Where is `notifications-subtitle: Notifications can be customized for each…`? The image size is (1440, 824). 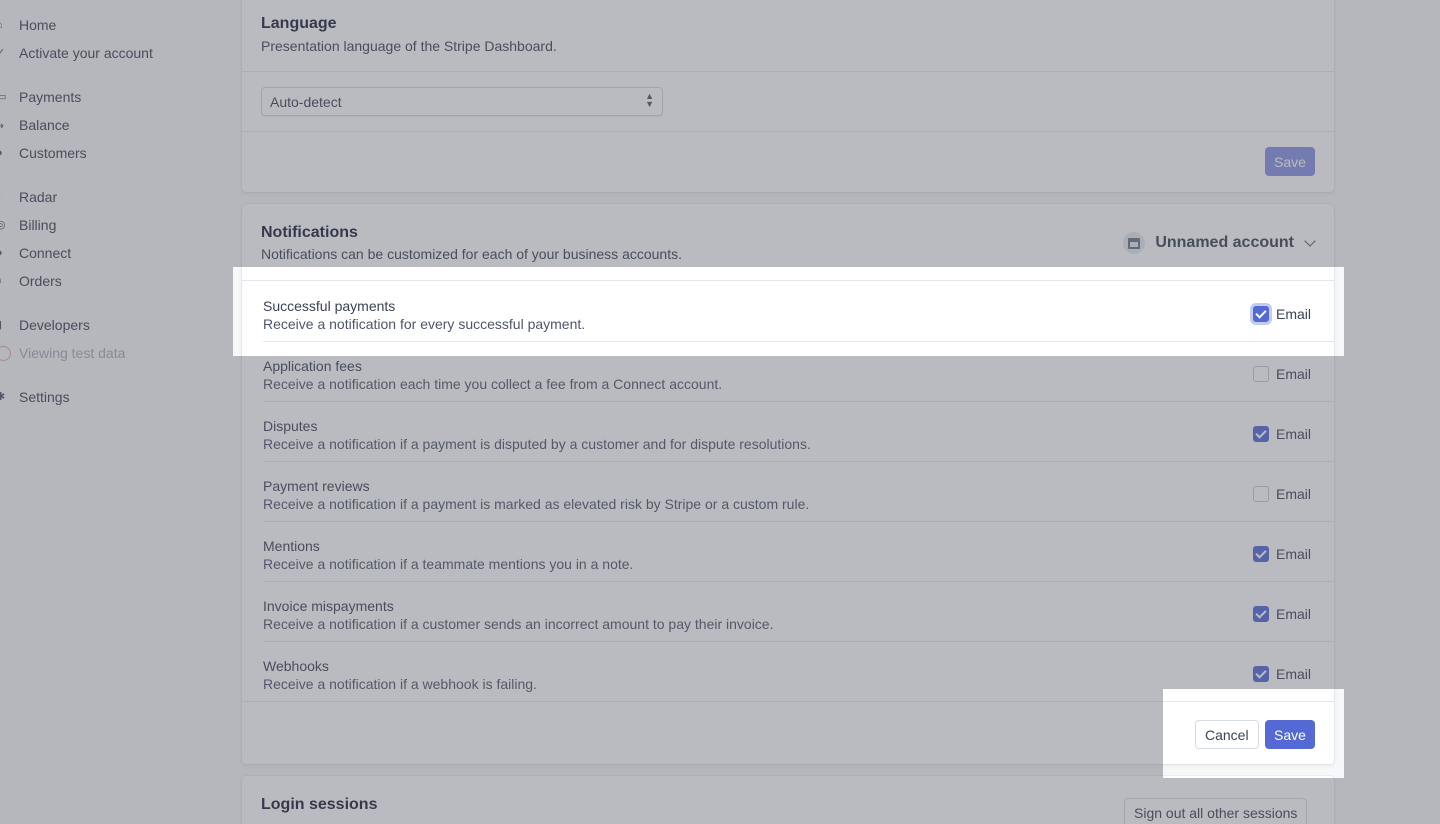 notifications-subtitle: Notifications can be customized for each… is located at coordinates (471, 254).